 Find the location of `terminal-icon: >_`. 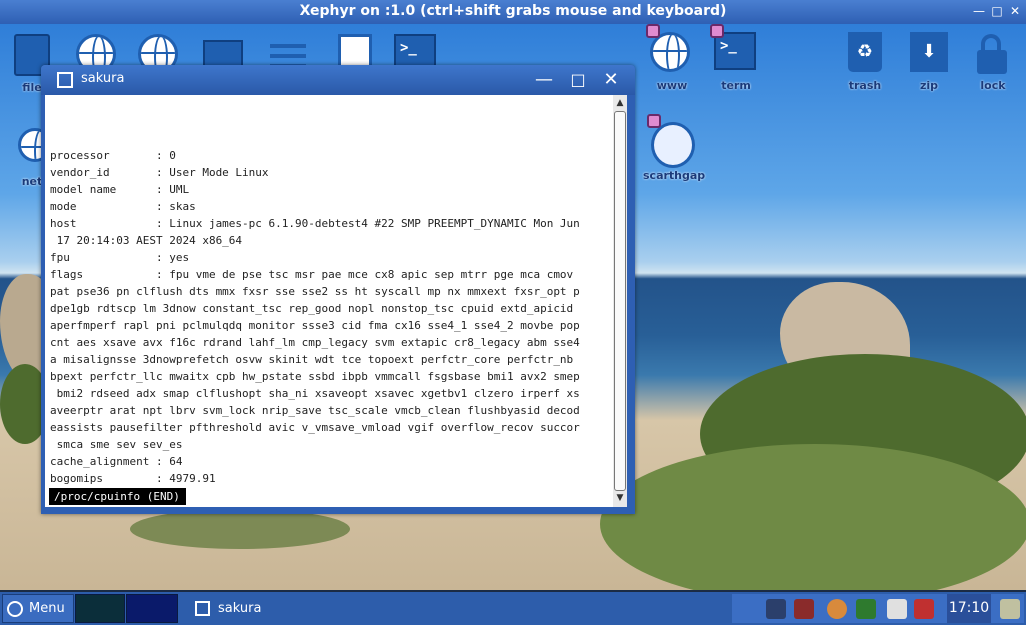

terminal-icon: >_ is located at coordinates (734, 50).